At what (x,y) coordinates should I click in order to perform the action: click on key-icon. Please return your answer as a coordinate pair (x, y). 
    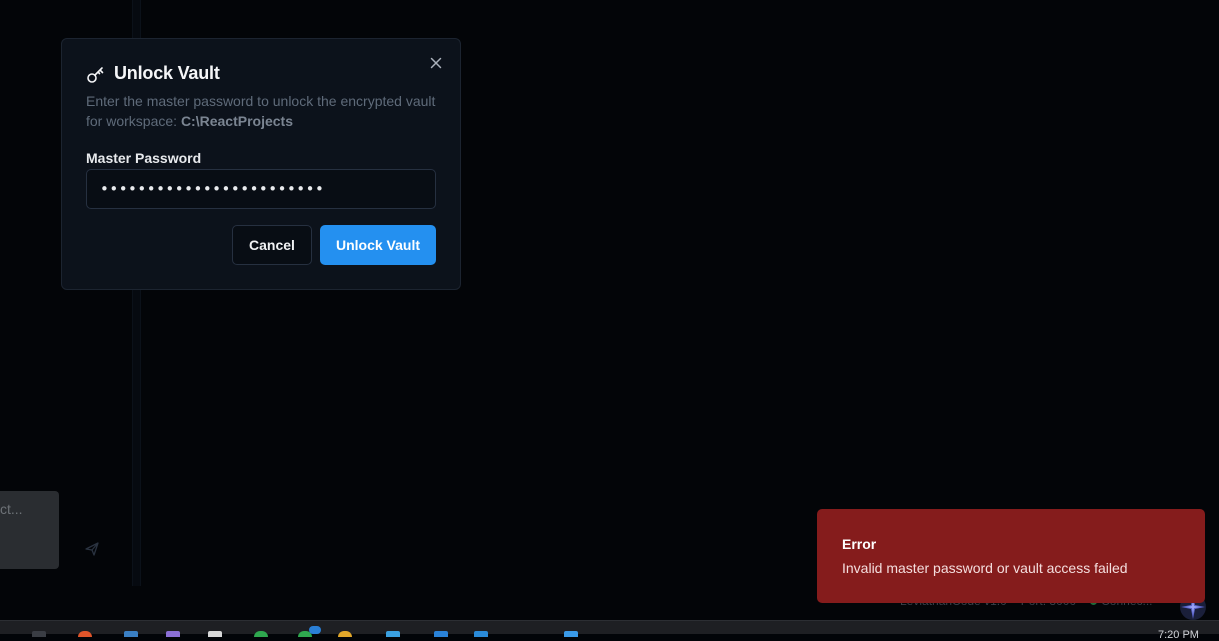
    Looking at the image, I should click on (95, 74).